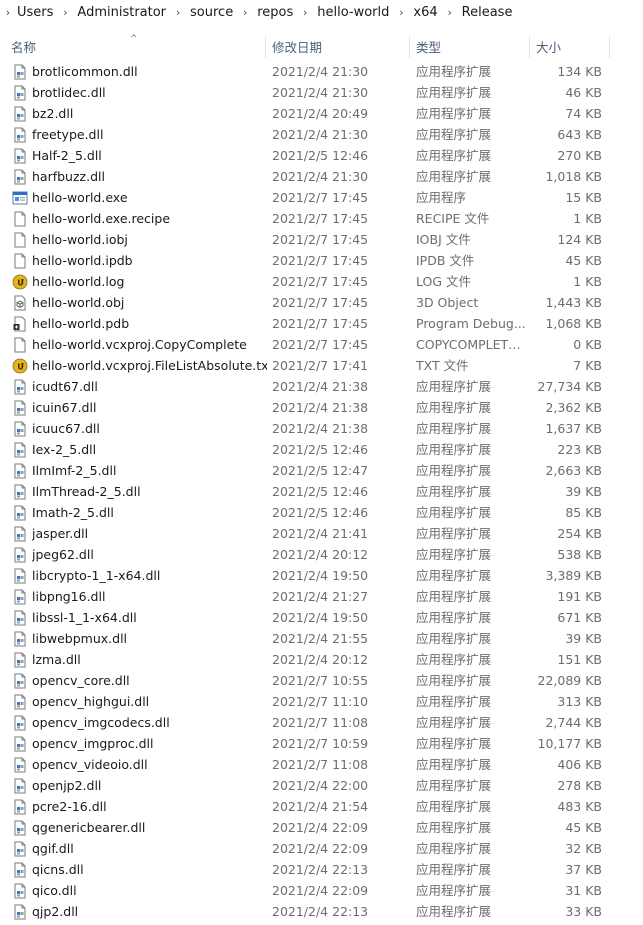  I want to click on file-row: openjp2.dll 2021/2/4 22:00 应用程序扩展 278 KB, so click(321, 785).